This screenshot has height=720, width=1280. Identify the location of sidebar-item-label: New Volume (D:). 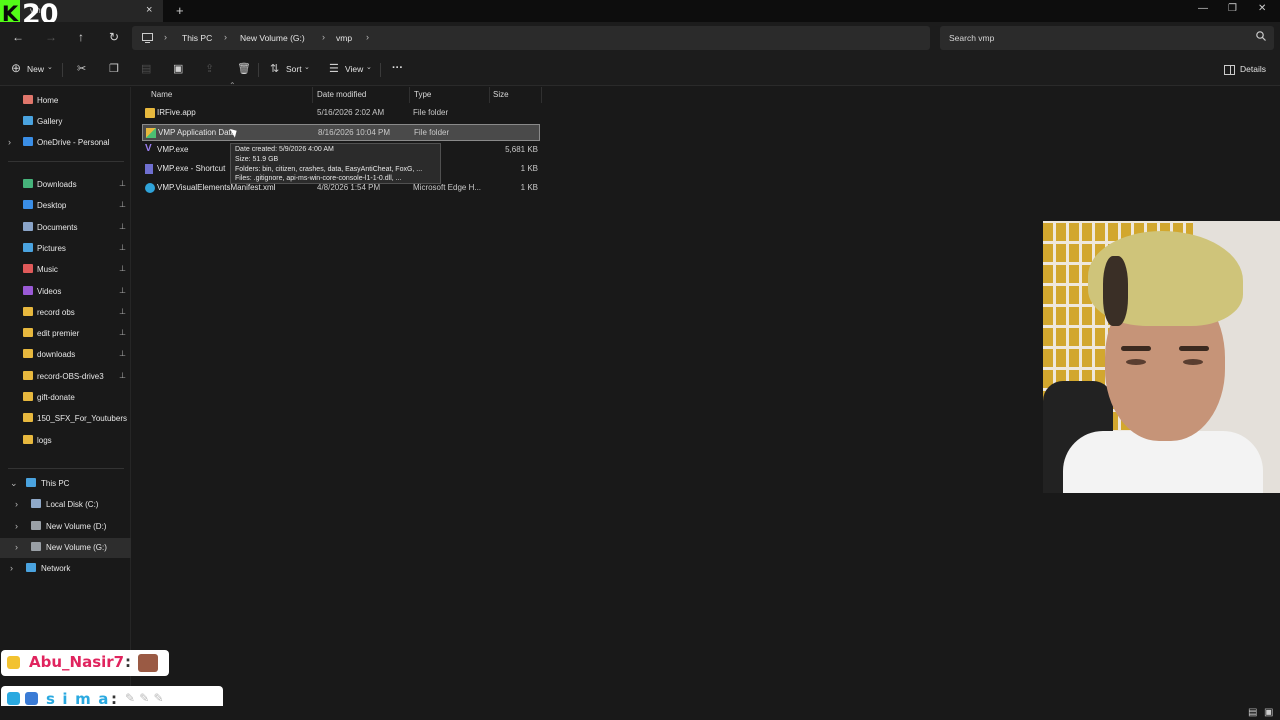
(76, 526).